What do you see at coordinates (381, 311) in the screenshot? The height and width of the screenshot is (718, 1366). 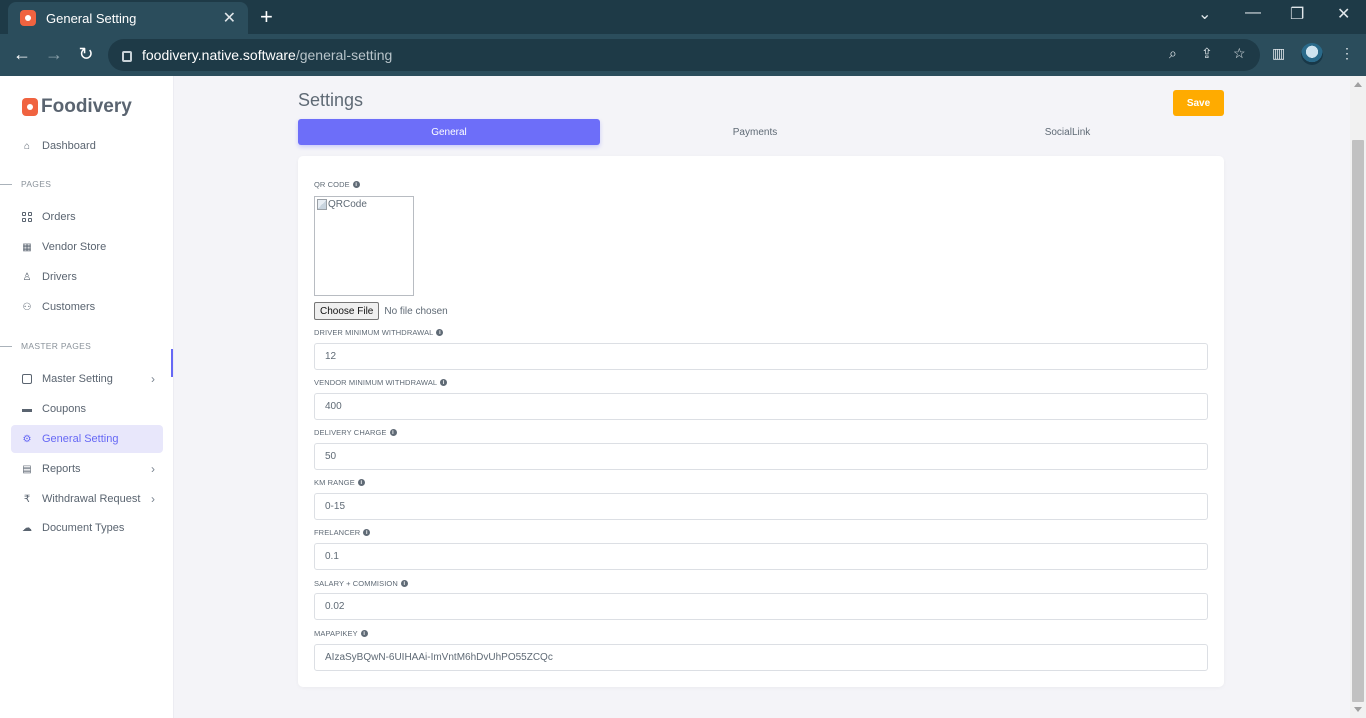 I see `qr-file-input: Choose File No file chosen` at bounding box center [381, 311].